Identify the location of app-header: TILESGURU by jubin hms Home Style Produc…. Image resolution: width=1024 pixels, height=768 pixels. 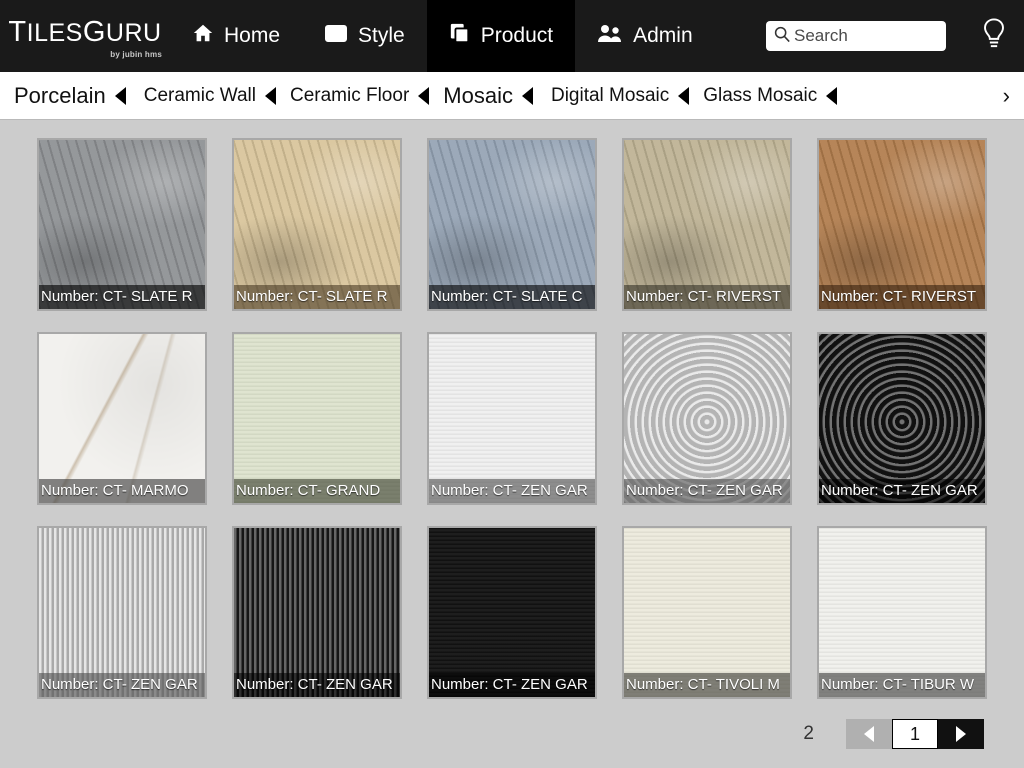
(512, 36).